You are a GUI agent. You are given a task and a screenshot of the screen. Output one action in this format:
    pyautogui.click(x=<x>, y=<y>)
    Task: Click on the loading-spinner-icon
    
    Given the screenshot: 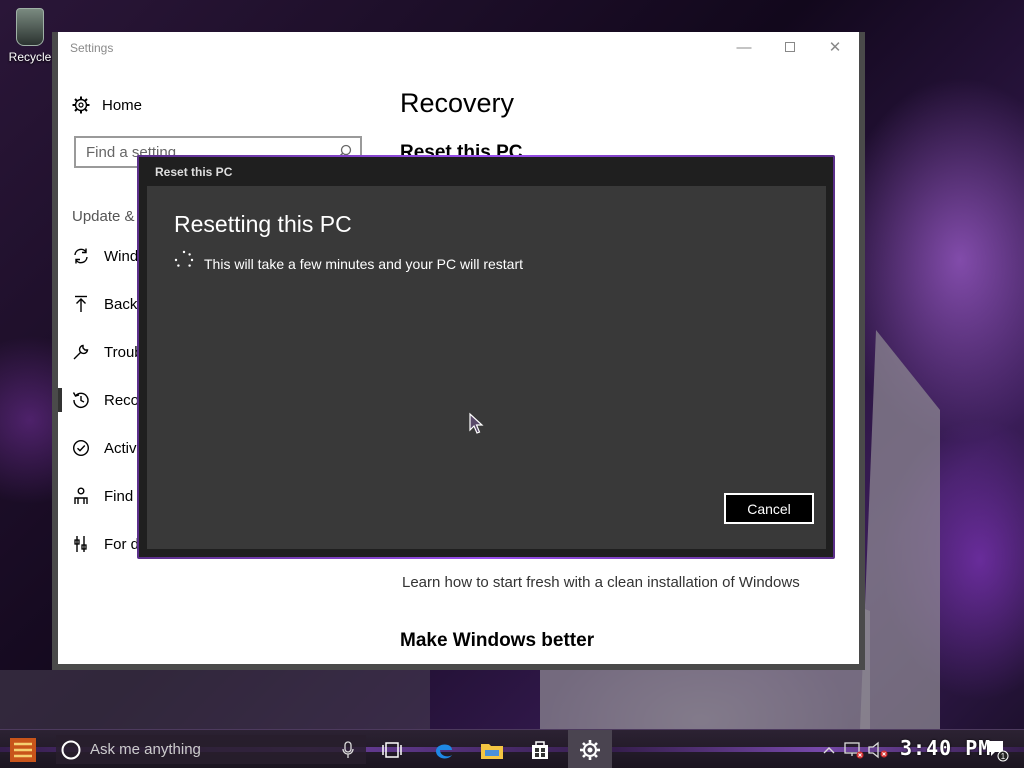 What is the action you would take?
    pyautogui.click(x=184, y=258)
    